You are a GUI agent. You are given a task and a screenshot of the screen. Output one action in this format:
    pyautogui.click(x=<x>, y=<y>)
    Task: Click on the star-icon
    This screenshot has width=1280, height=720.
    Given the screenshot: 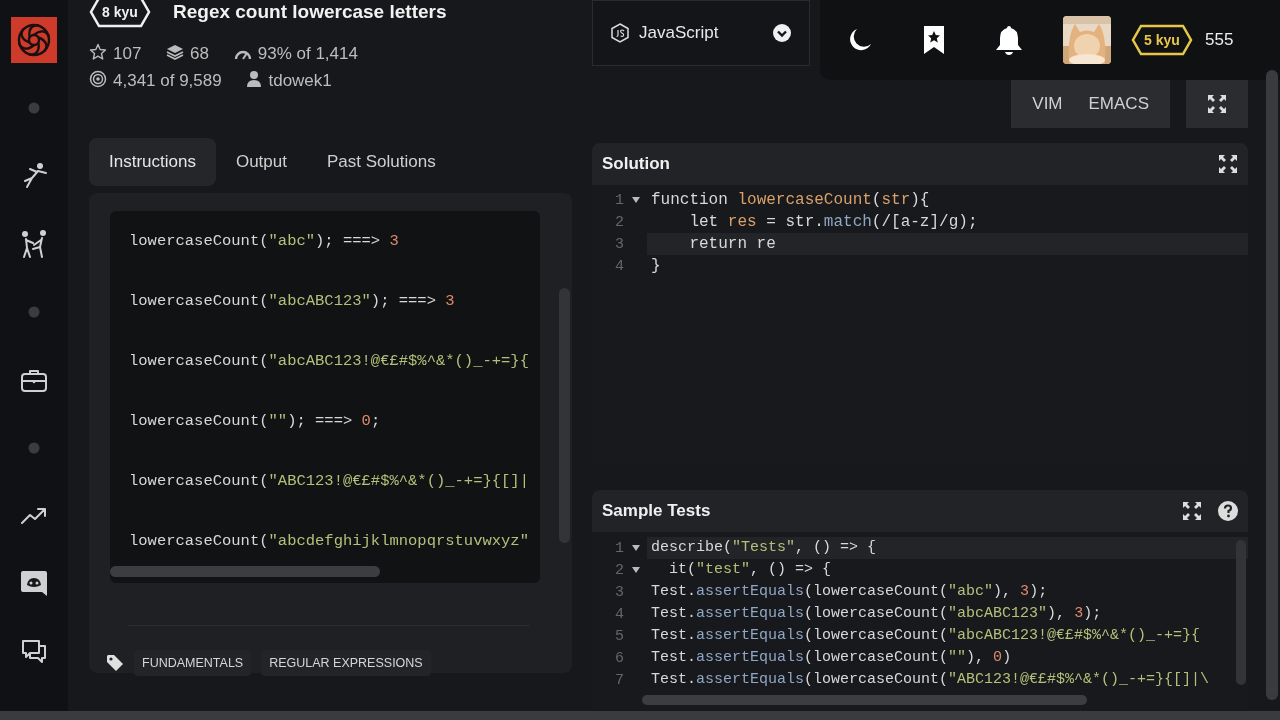 What is the action you would take?
    pyautogui.click(x=98, y=52)
    